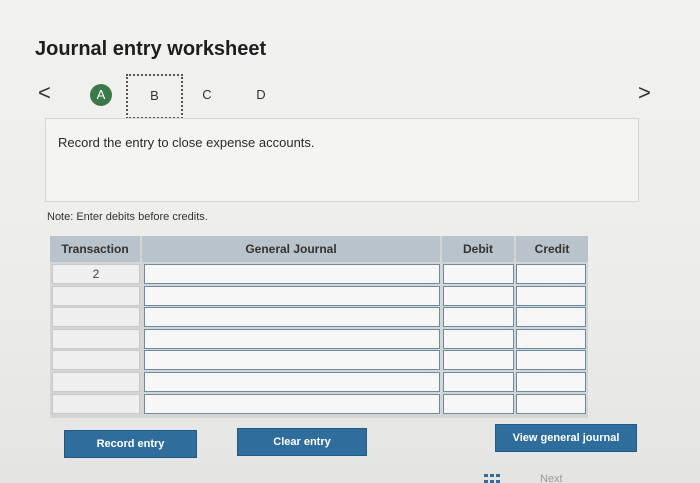 This screenshot has height=483, width=700. What do you see at coordinates (261, 94) in the screenshot?
I see `step-tab-d: D` at bounding box center [261, 94].